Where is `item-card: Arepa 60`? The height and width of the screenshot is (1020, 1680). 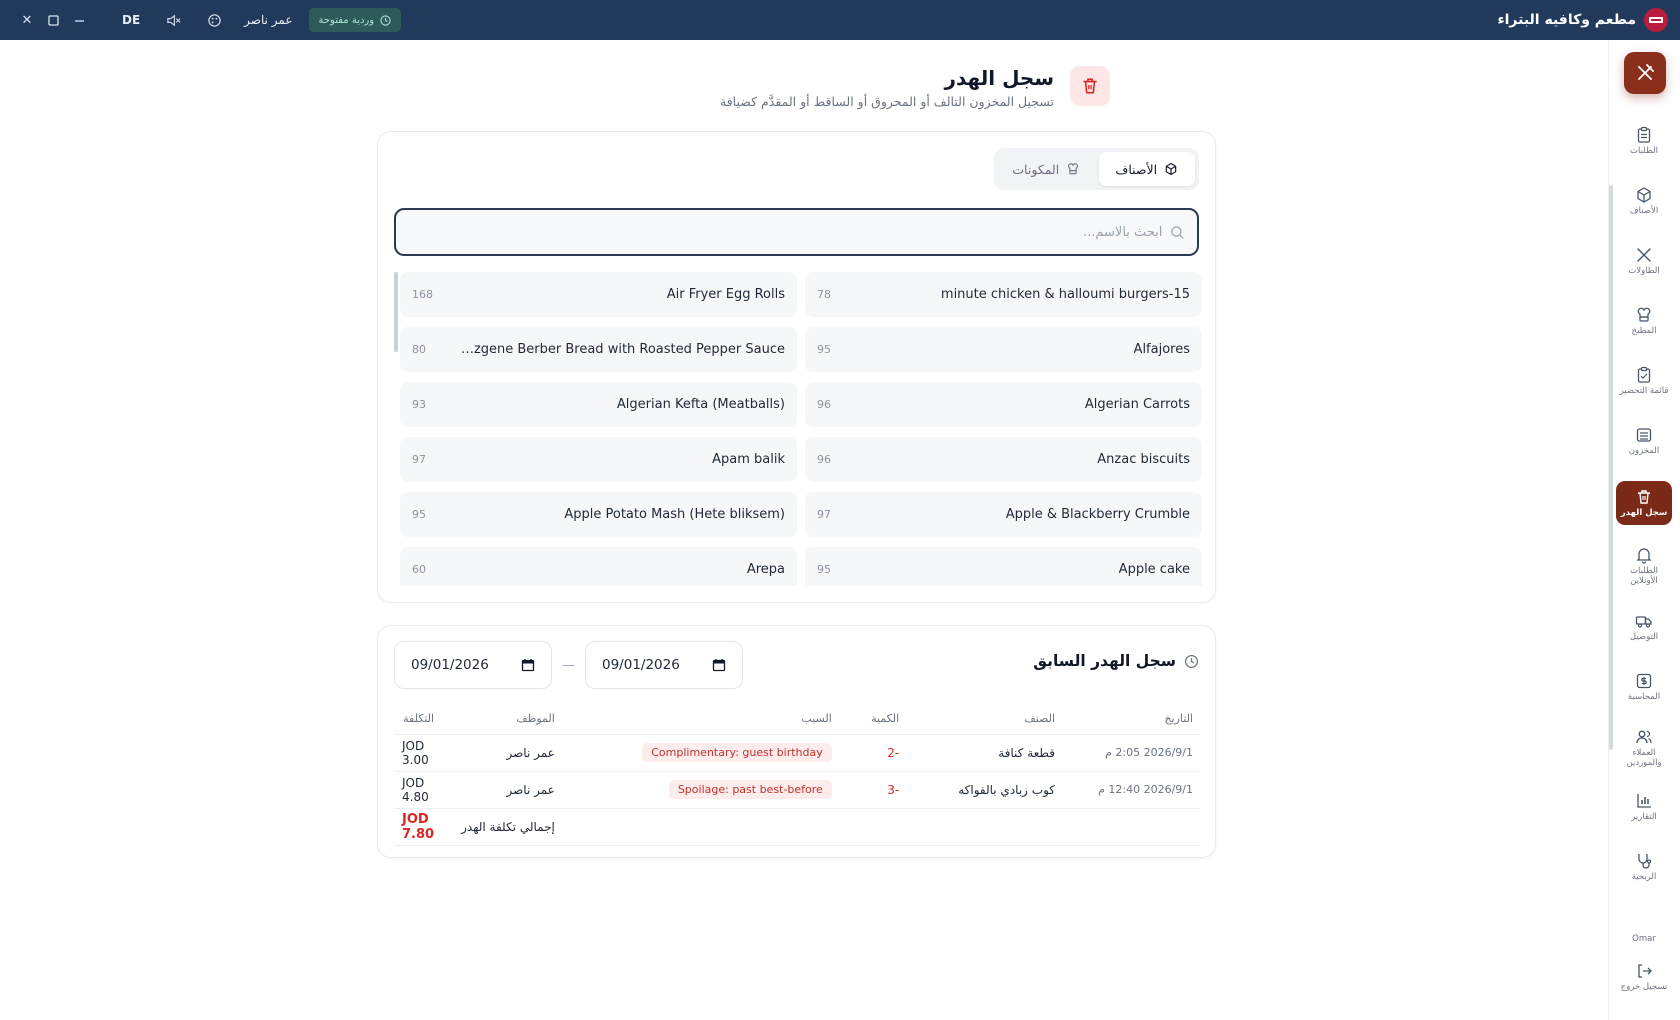 item-card: Arepa 60 is located at coordinates (598, 566).